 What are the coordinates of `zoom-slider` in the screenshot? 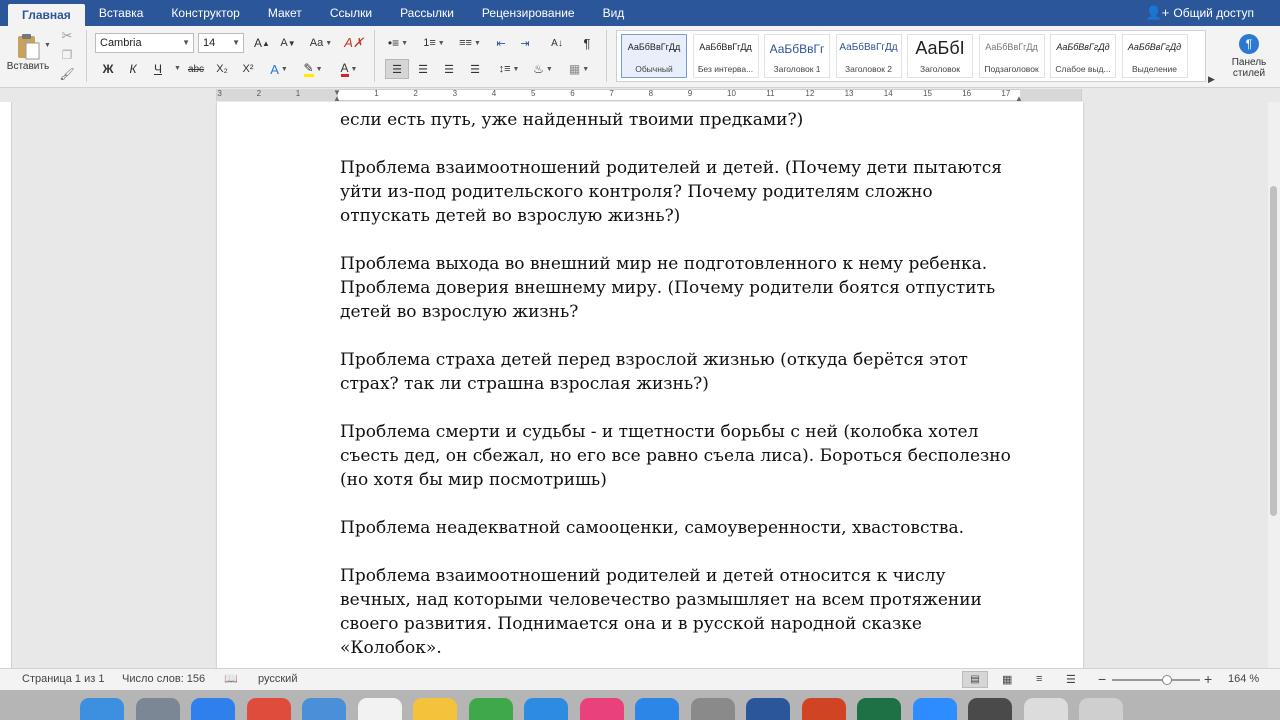 It's located at (1156, 680).